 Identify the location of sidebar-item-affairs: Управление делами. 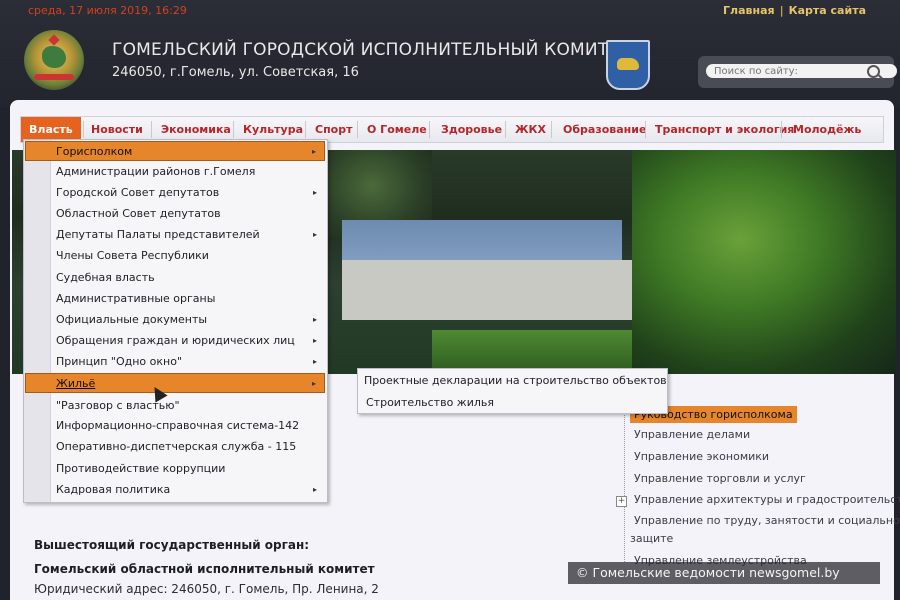
(692, 434).